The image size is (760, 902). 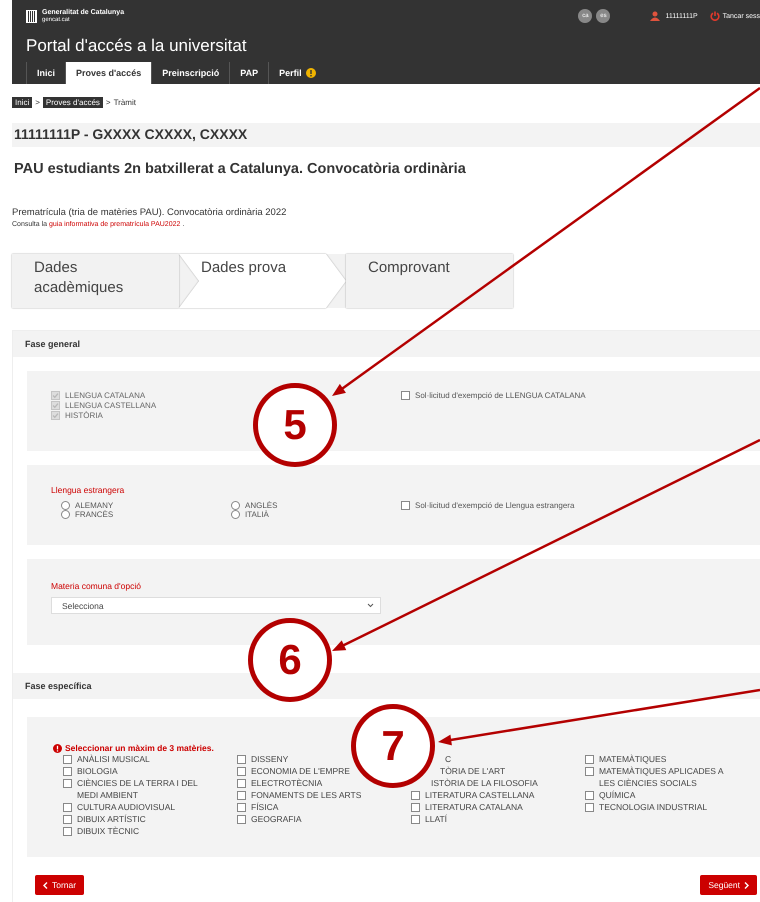 What do you see at coordinates (216, 605) in the screenshot?
I see `select-dropdown: Selecciona` at bounding box center [216, 605].